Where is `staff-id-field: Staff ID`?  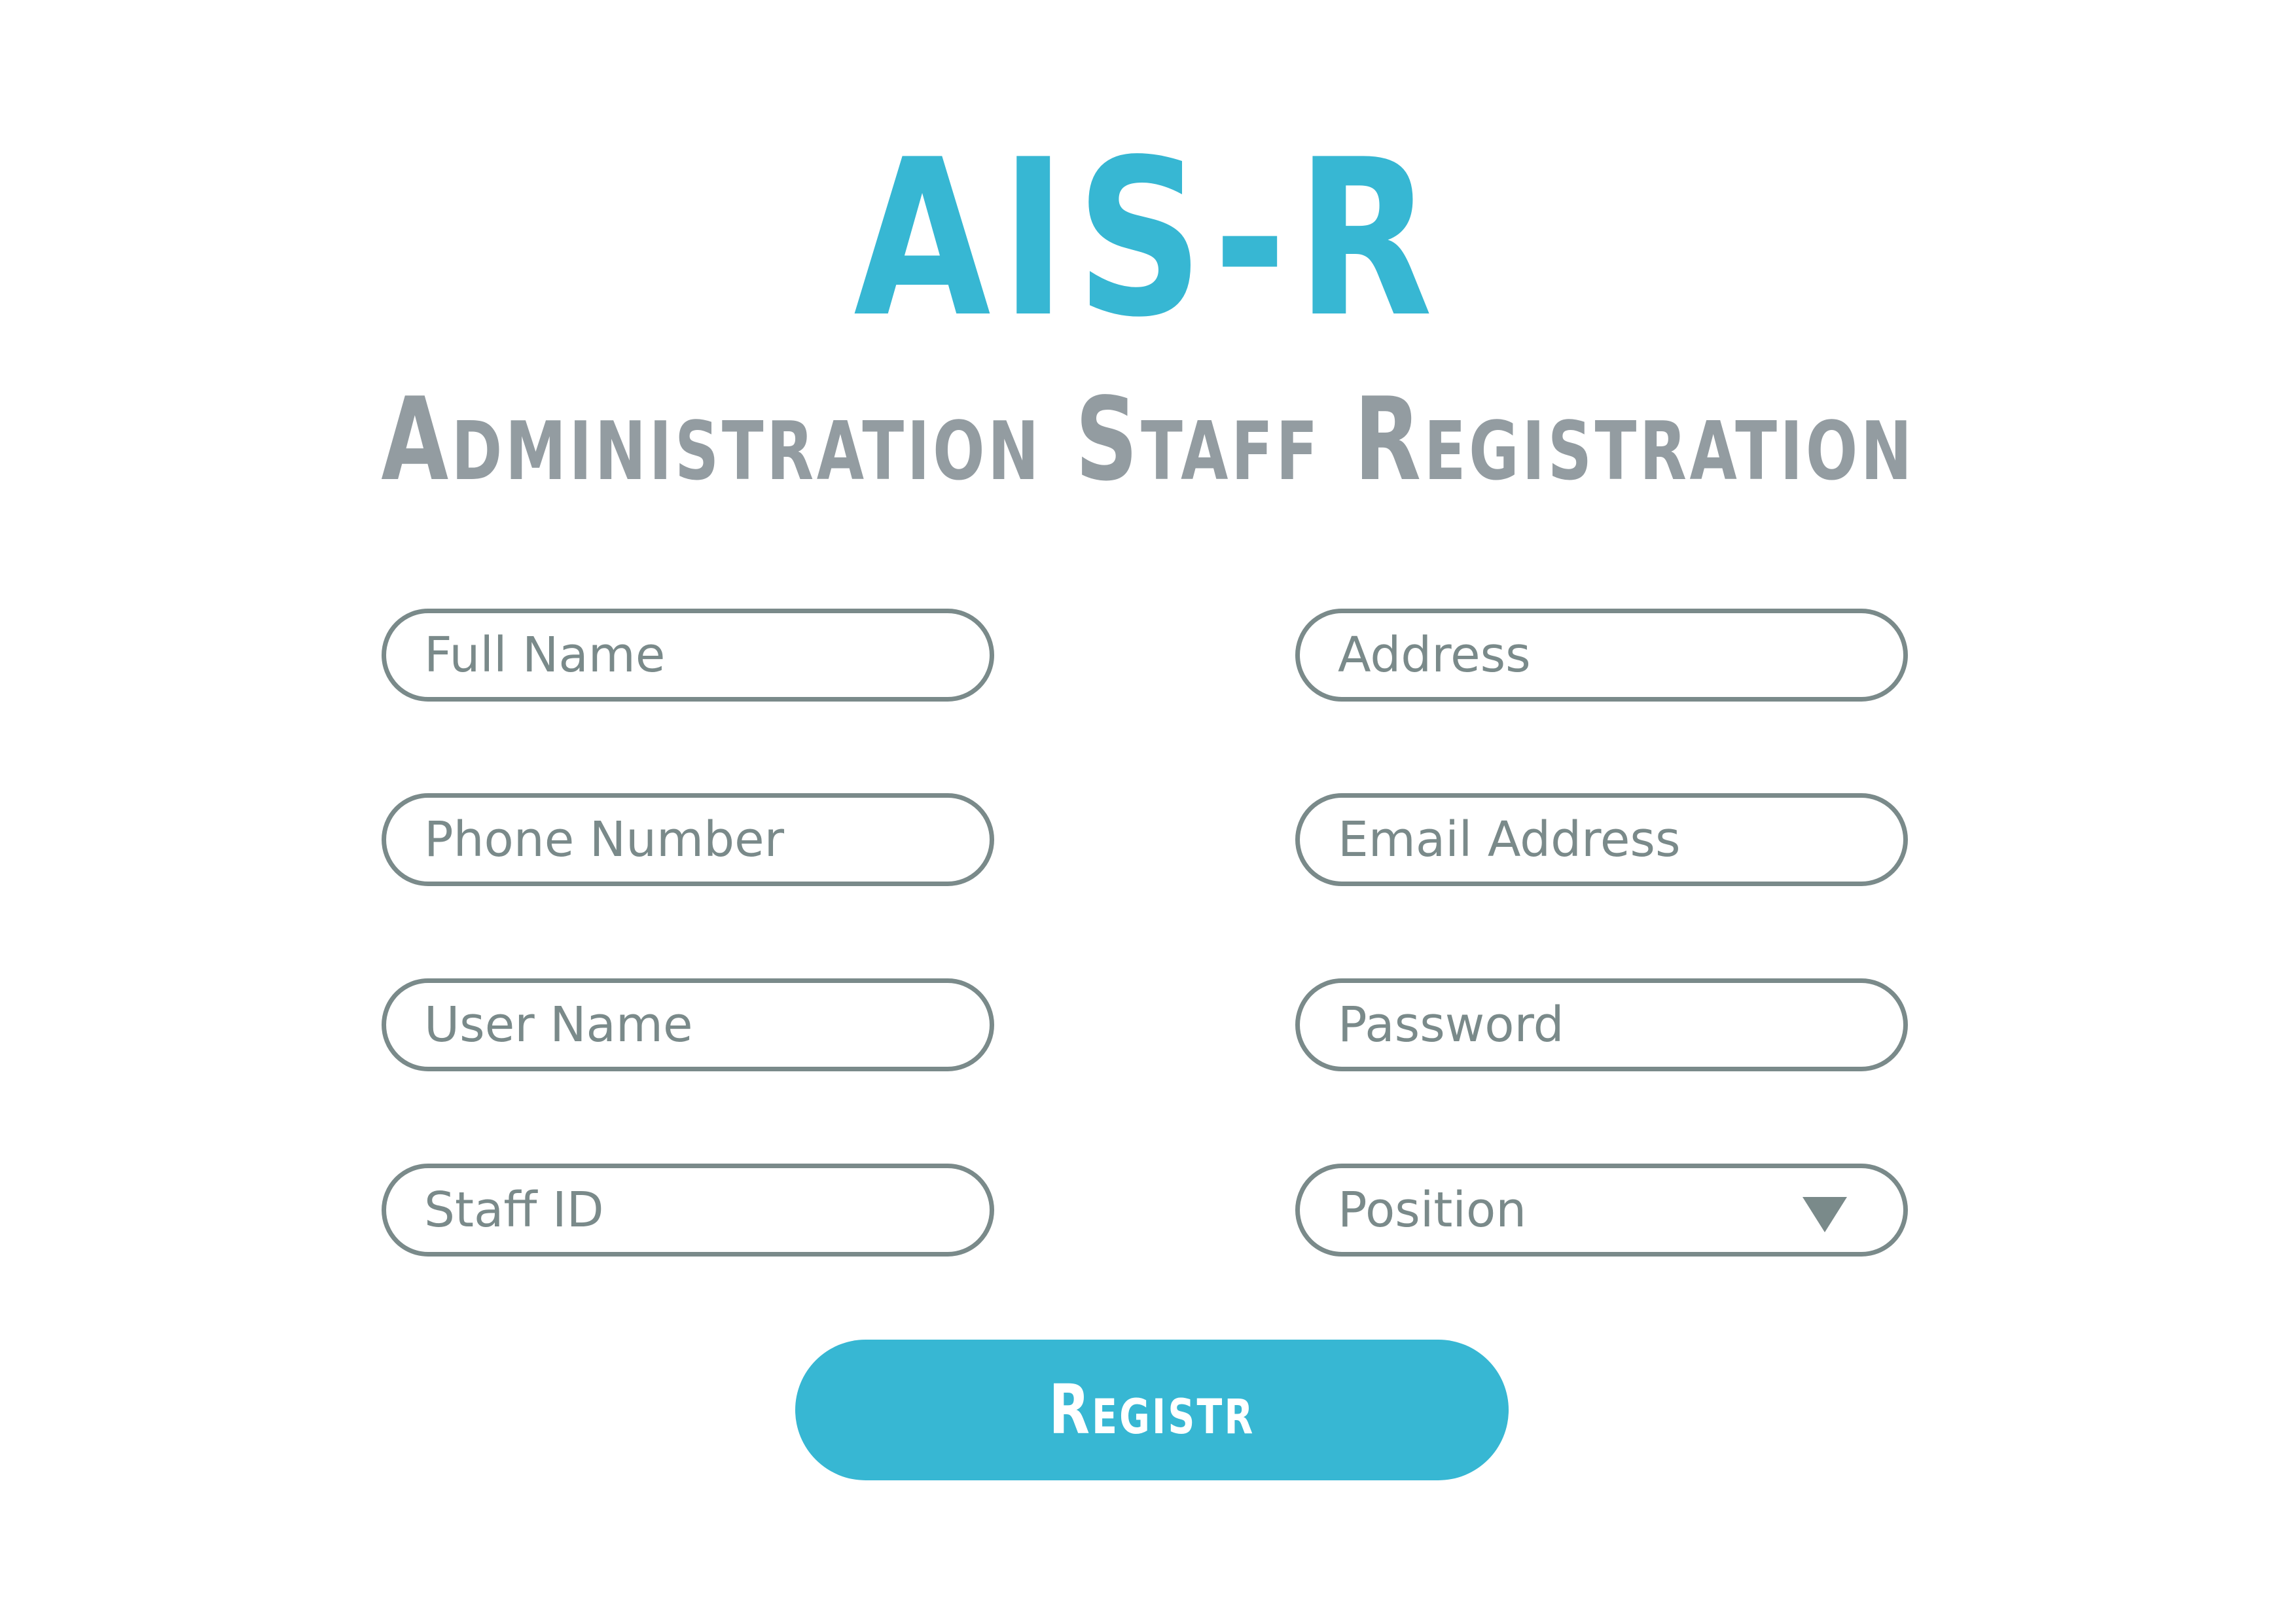 staff-id-field: Staff ID is located at coordinates (688, 1210).